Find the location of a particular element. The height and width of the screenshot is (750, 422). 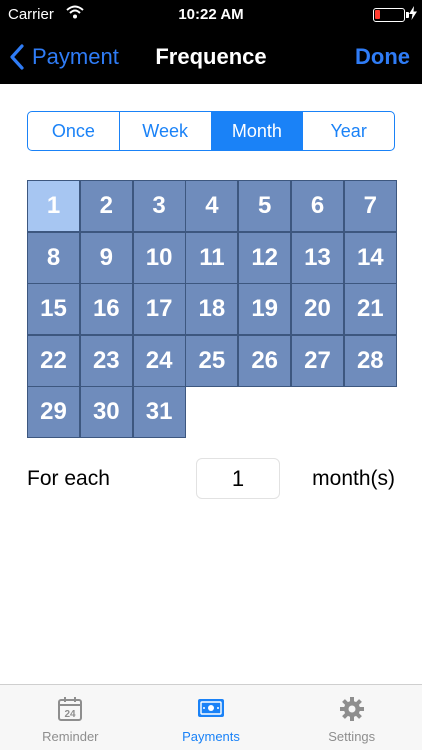

back-button-label: Payment is located at coordinates (75, 56).